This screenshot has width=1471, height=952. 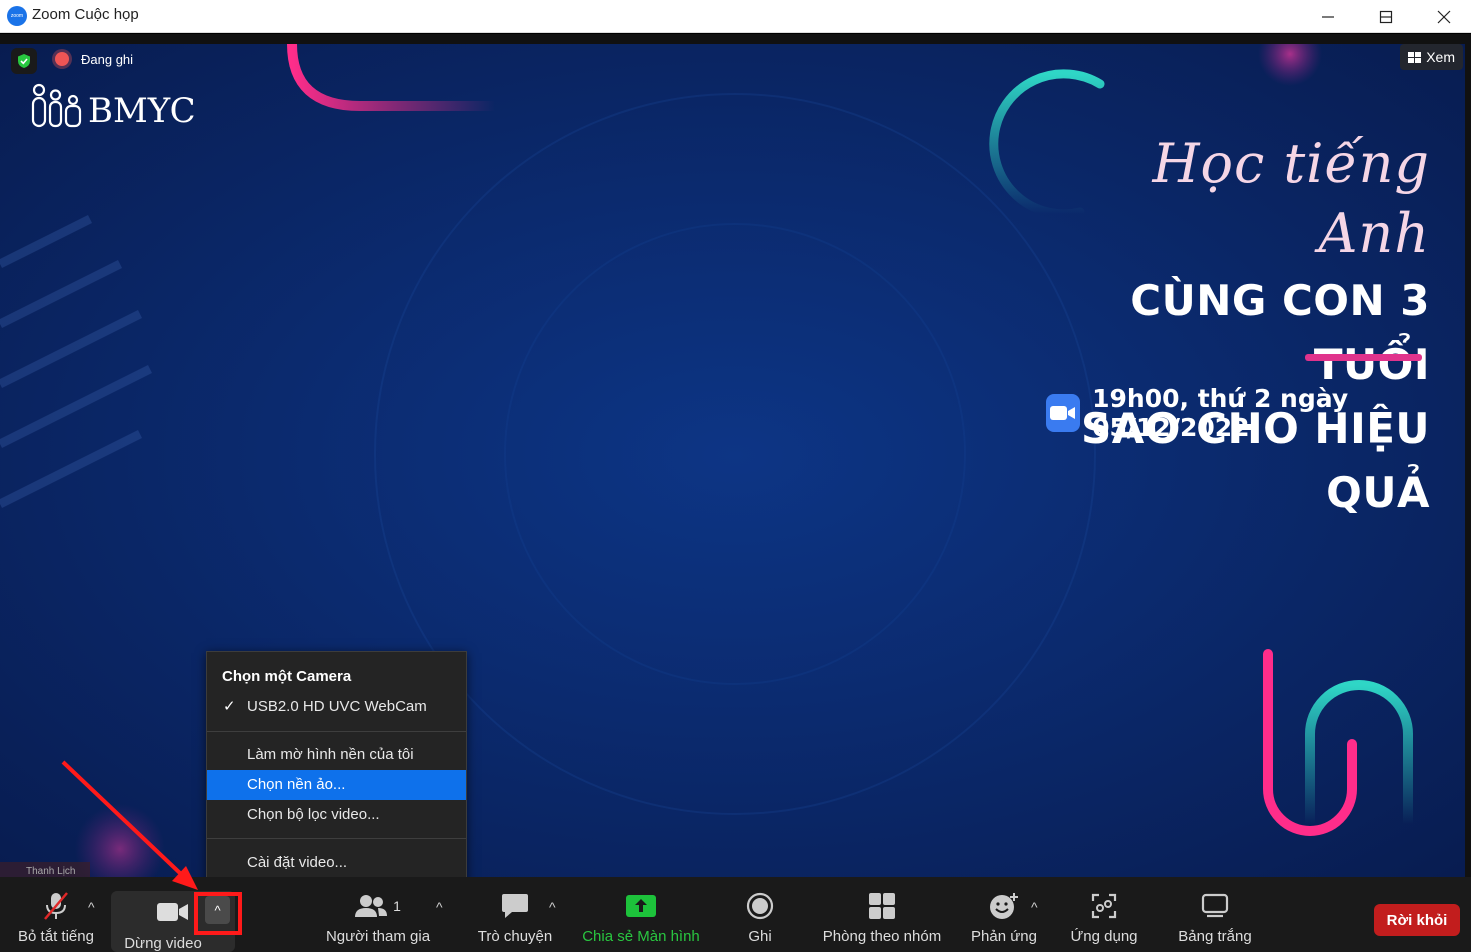 What do you see at coordinates (641, 906) in the screenshot?
I see `share-screen-icon` at bounding box center [641, 906].